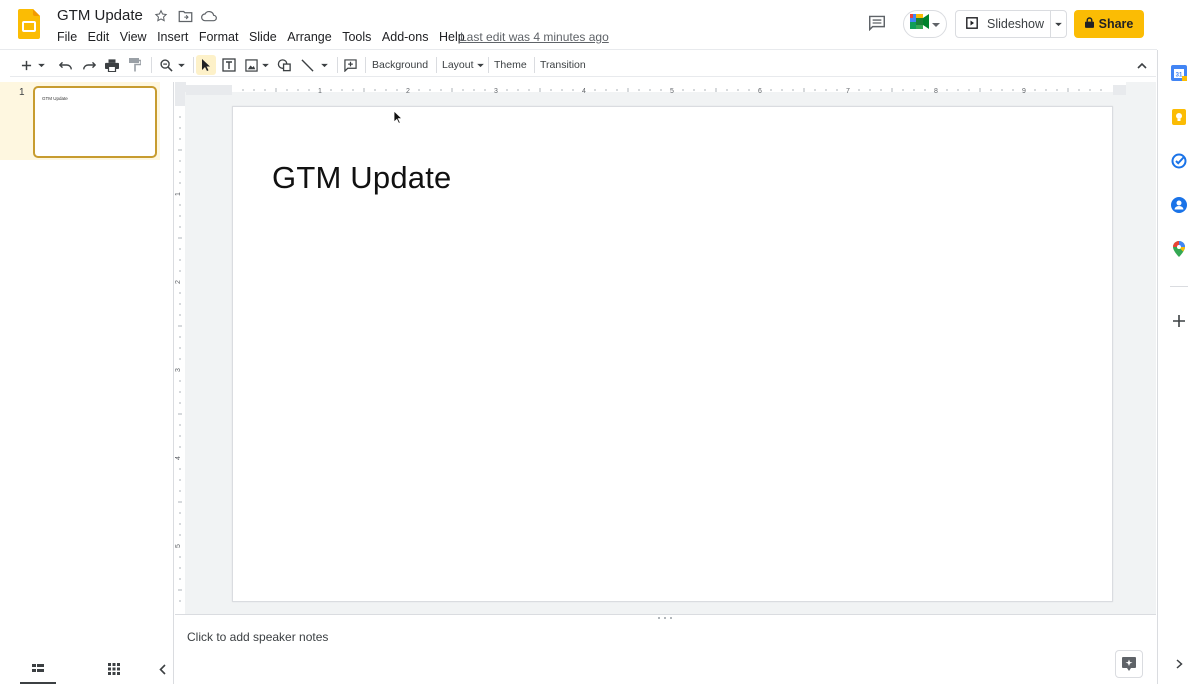 The width and height of the screenshot is (1200, 684). Describe the element at coordinates (257, 637) in the screenshot. I see `speaker-notes-placeholder: Click to add speaker notes` at that location.